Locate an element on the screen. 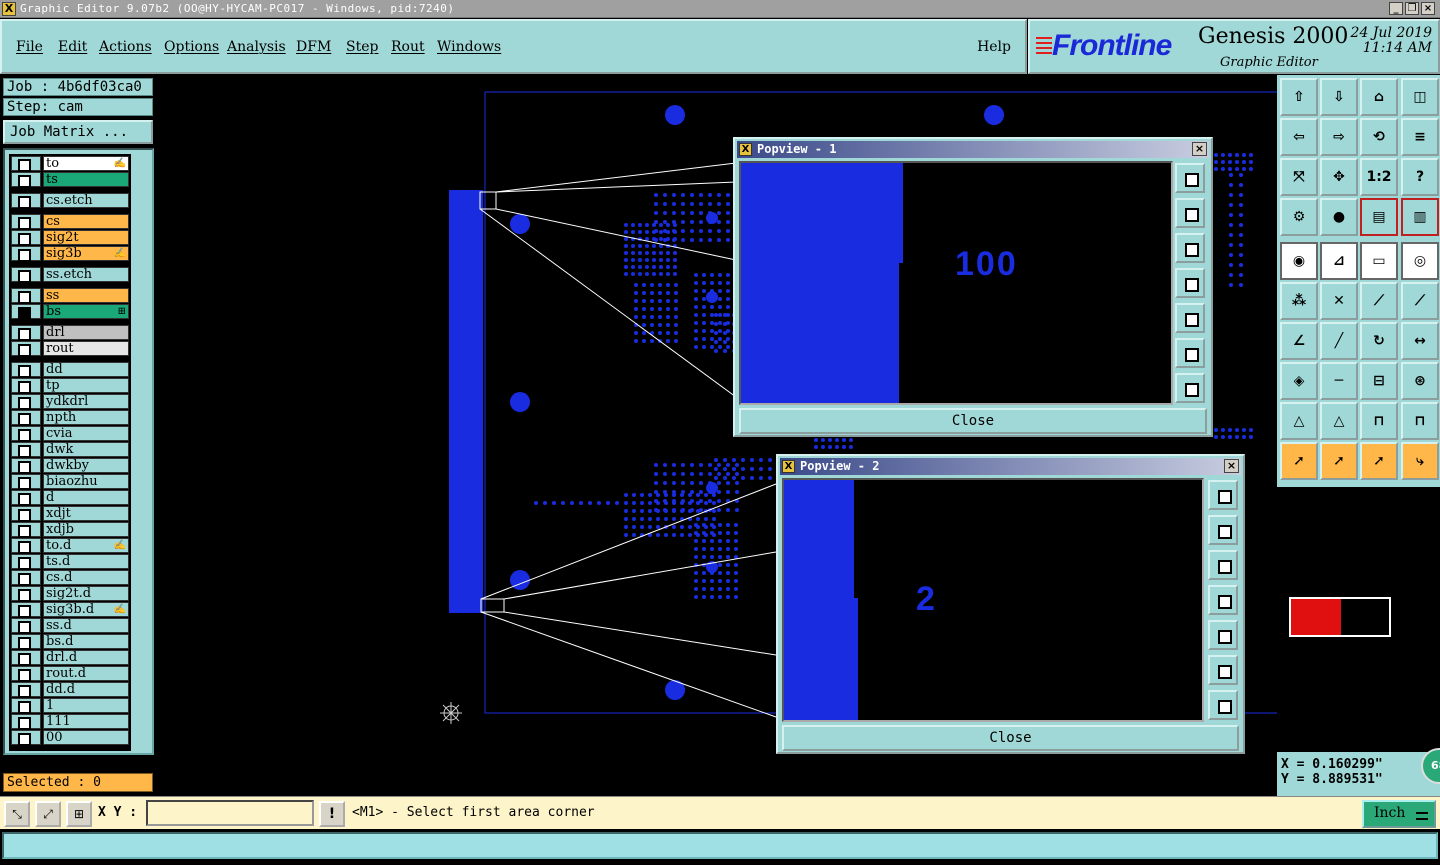  redraw-icon: ≡ is located at coordinates (1420, 137).